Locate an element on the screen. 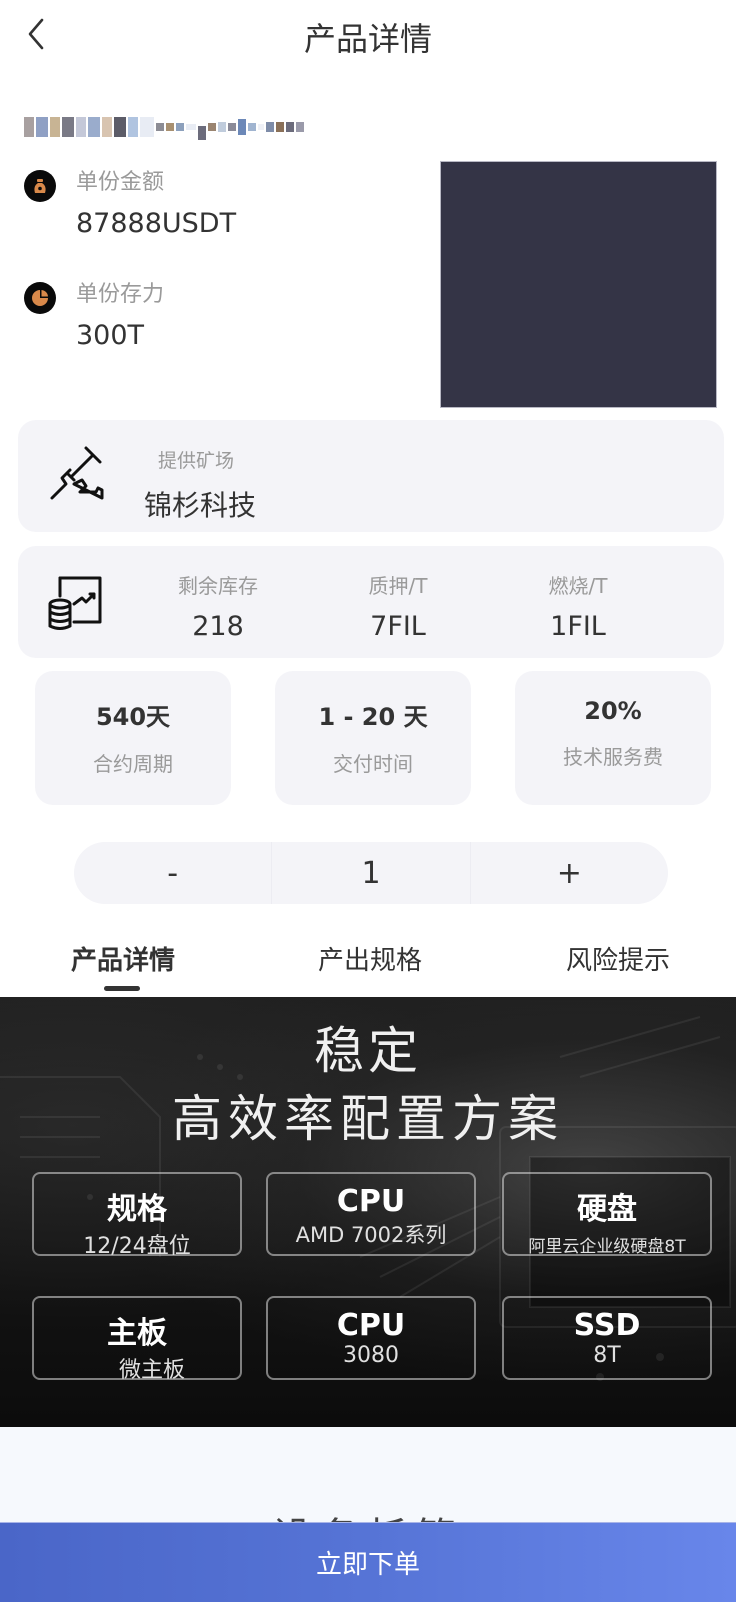 The width and height of the screenshot is (736, 1602). spec-title: SSD is located at coordinates (607, 1325).